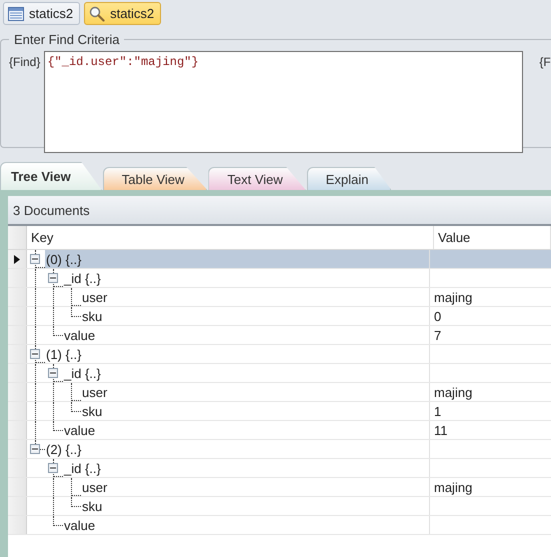 This screenshot has width=551, height=557. I want to click on view-tab: Text View, so click(257, 178).